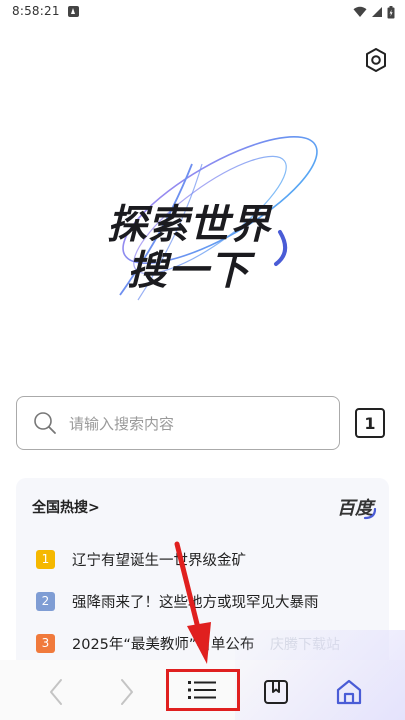  What do you see at coordinates (122, 423) in the screenshot?
I see `search-placeholder: 请输入搜索内容` at bounding box center [122, 423].